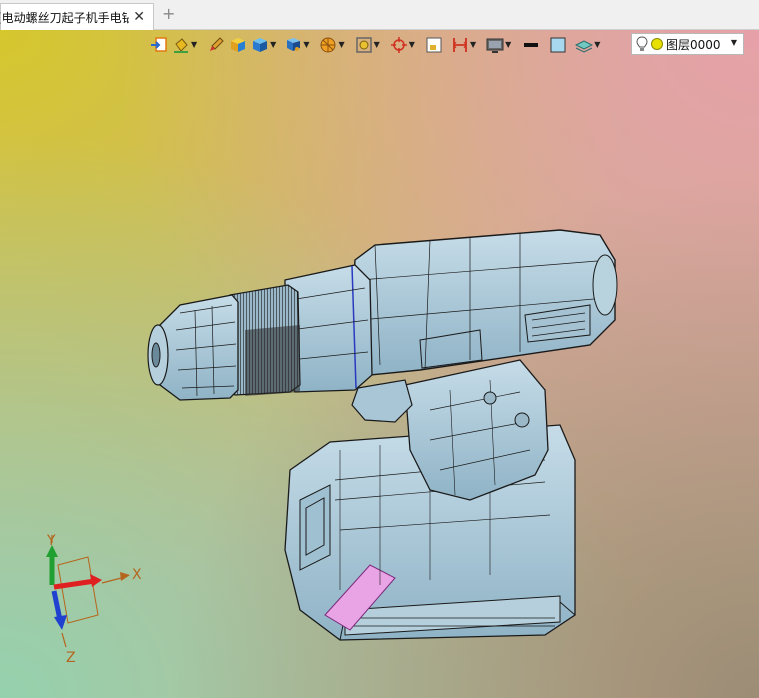 This screenshot has width=759, height=698. I want to click on motor-housing, so click(483, 302).